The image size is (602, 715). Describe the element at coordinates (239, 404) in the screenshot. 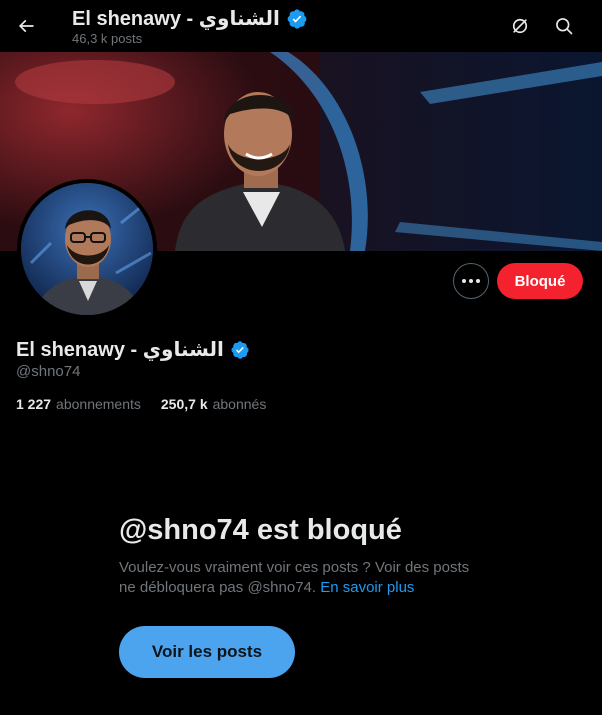

I see `followers-label: abonnés` at that location.